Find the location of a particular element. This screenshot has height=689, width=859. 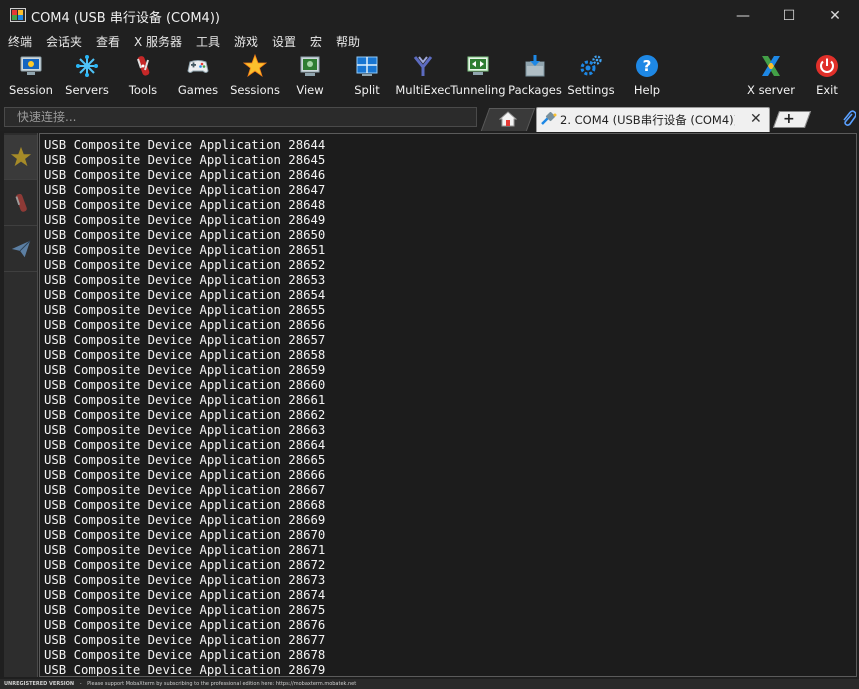

terminal-line: USB Composite Device Application 28664 is located at coordinates (185, 445).